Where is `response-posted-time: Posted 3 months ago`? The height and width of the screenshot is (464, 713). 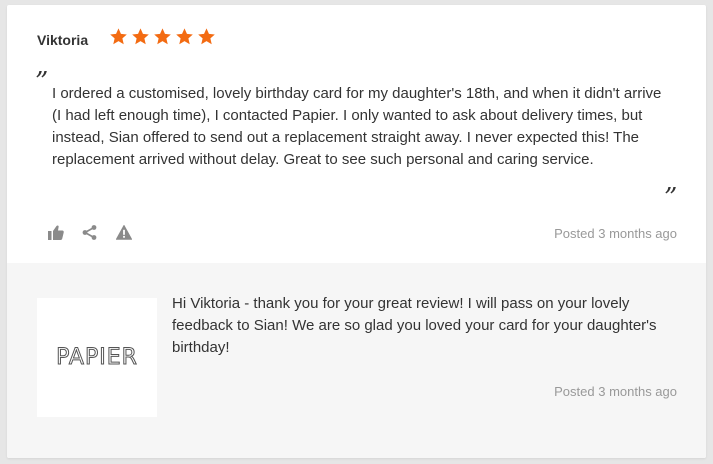
response-posted-time: Posted 3 months ago is located at coordinates (615, 391).